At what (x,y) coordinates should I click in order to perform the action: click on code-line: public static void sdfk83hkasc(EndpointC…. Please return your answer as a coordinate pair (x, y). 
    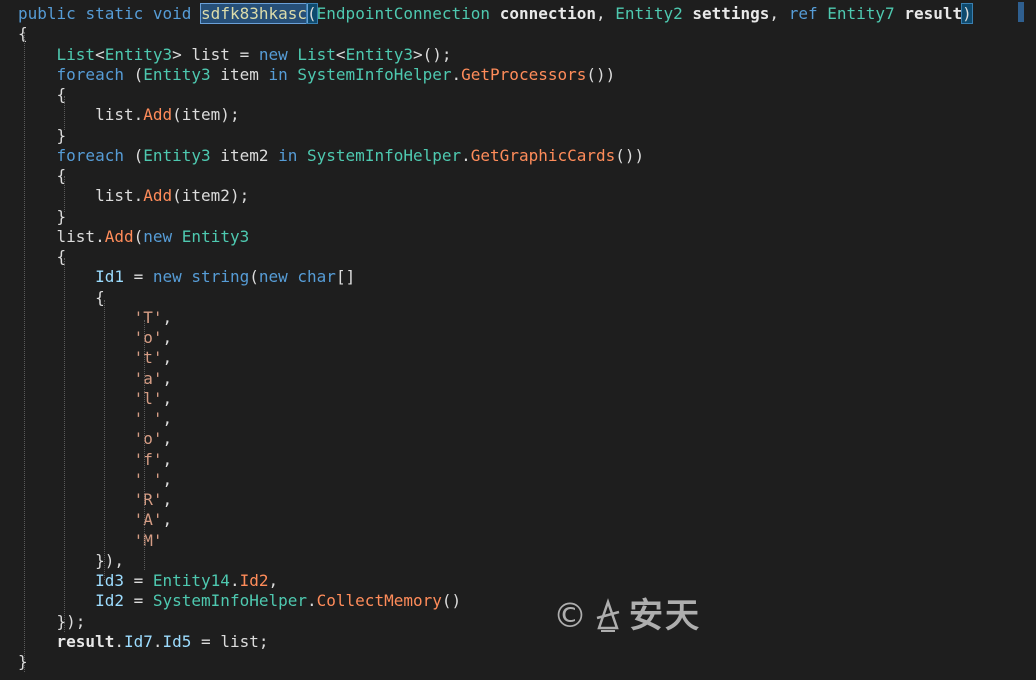
    Looking at the image, I should click on (495, 14).